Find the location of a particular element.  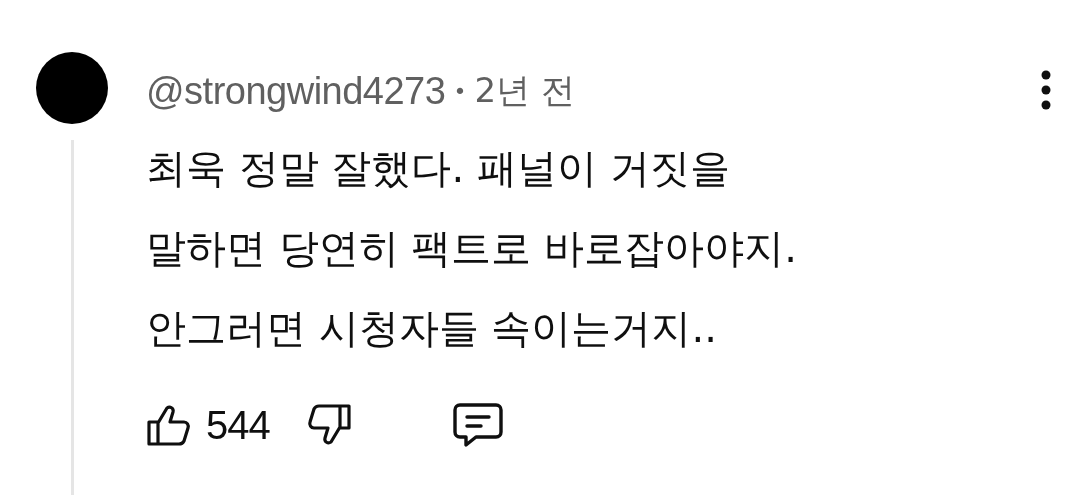

comment-author: @strongwind4273 is located at coordinates (296, 91).